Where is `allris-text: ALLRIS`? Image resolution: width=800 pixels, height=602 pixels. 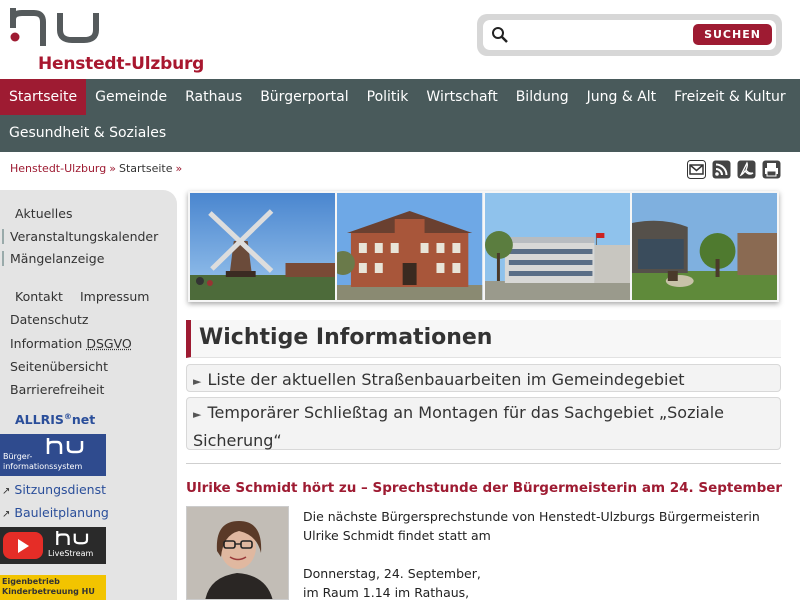 allris-text: ALLRIS is located at coordinates (39, 420).